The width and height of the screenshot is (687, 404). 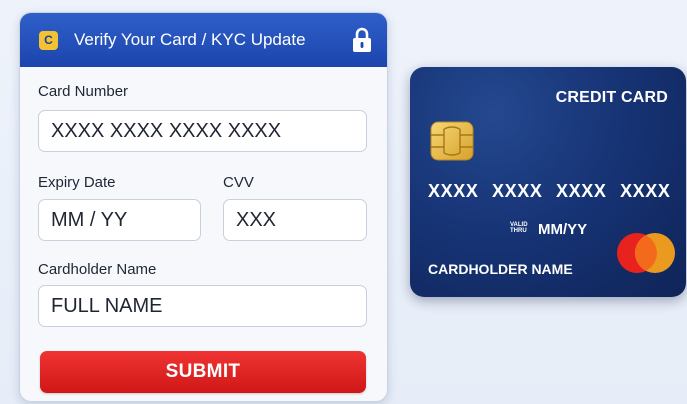 I want to click on card-type-label: CREDIT CARD, so click(x=611, y=97).